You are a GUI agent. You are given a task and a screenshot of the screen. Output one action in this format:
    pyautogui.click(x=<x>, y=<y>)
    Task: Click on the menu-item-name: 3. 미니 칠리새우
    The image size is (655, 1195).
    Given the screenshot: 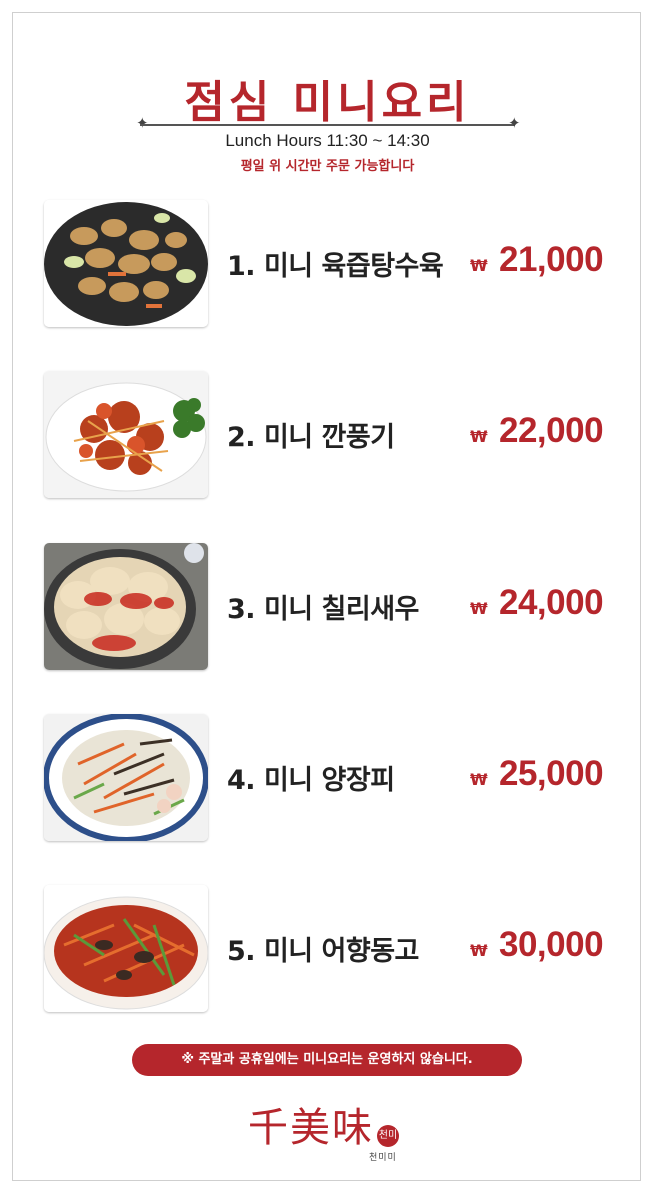 What is the action you would take?
    pyautogui.click(x=323, y=609)
    